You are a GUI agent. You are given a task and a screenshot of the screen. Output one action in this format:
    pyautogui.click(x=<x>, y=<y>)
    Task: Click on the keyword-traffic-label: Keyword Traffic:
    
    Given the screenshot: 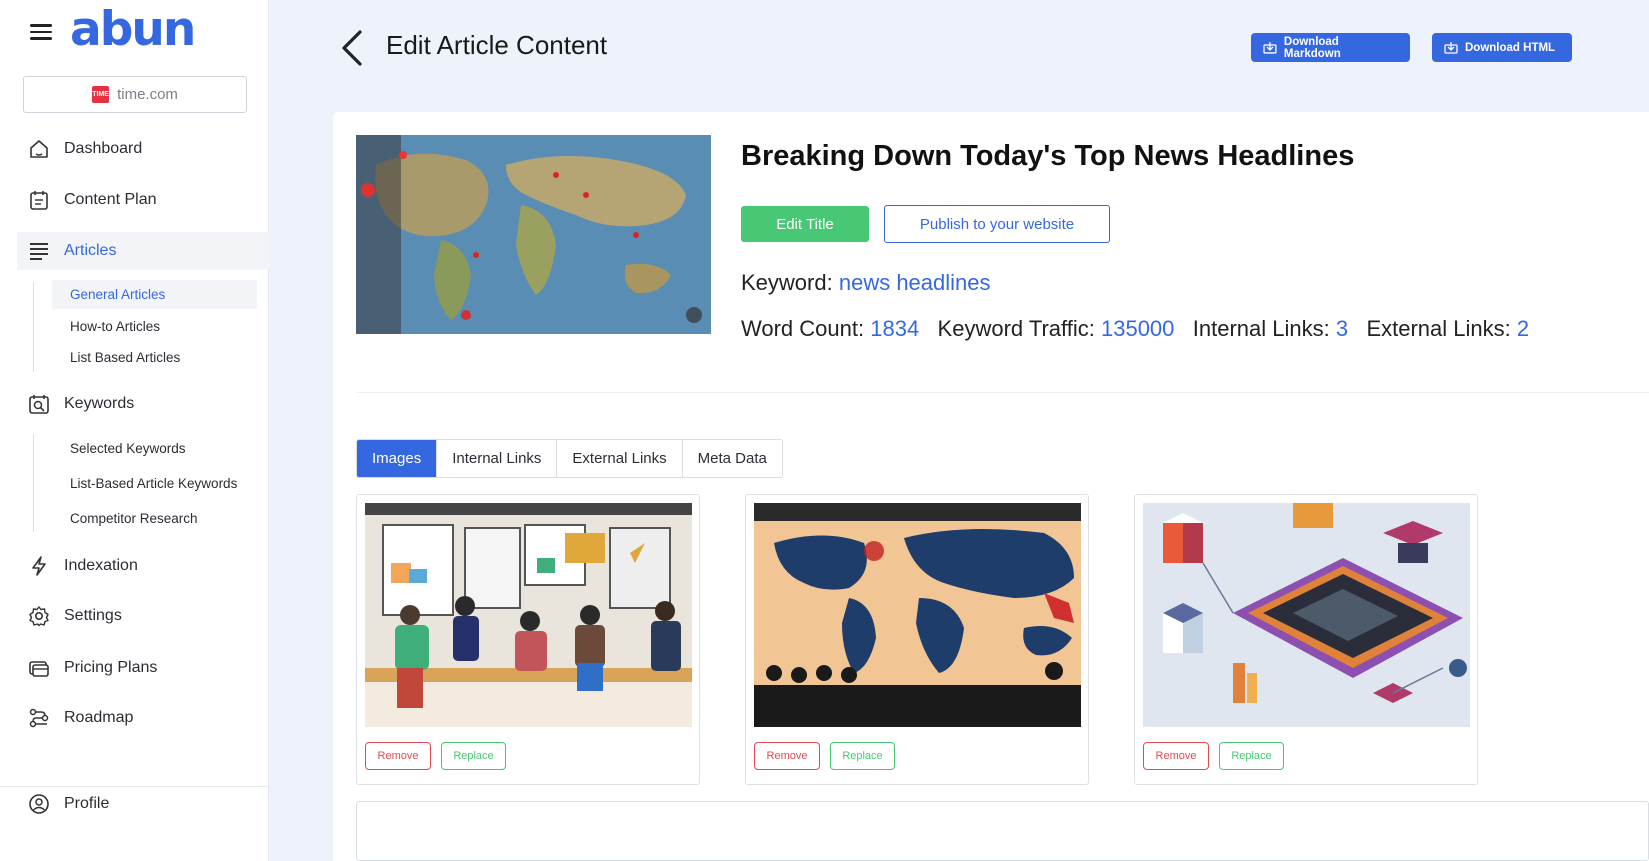 What is the action you would take?
    pyautogui.click(x=1016, y=328)
    